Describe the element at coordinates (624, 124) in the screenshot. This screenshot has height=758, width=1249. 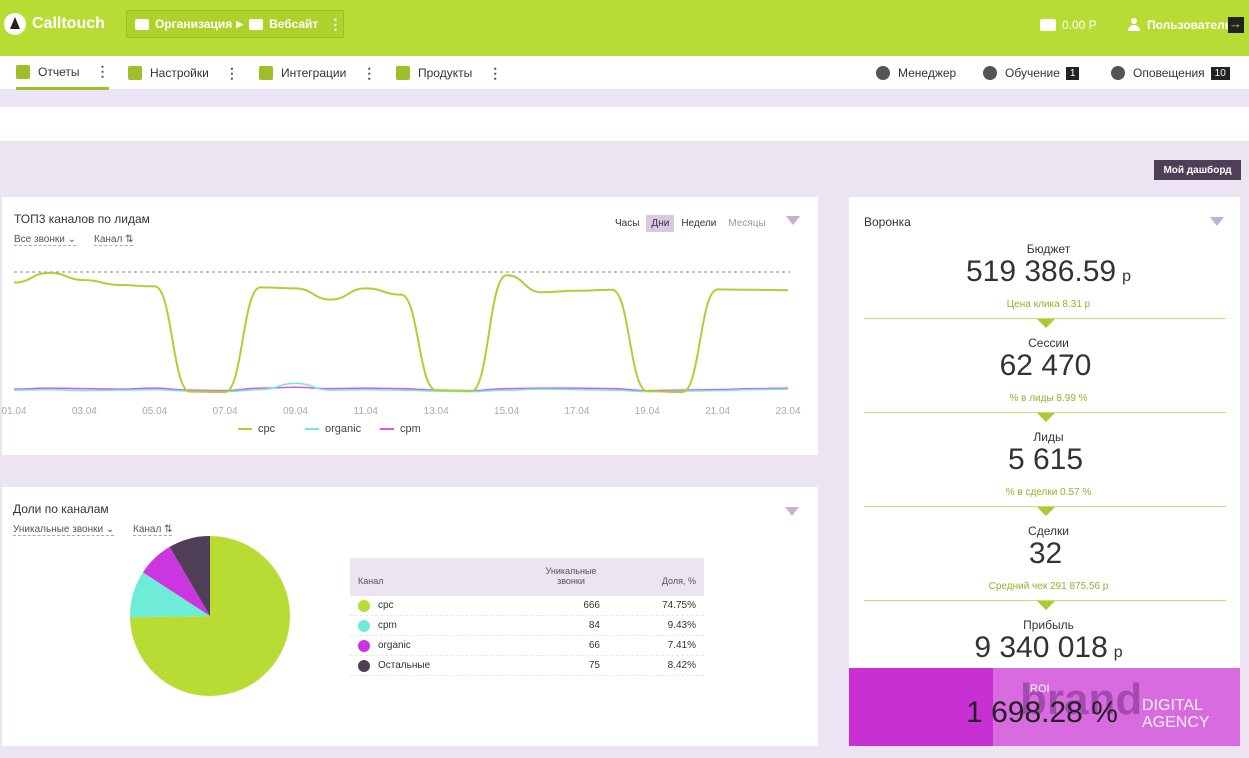
I see `filter-bar` at that location.